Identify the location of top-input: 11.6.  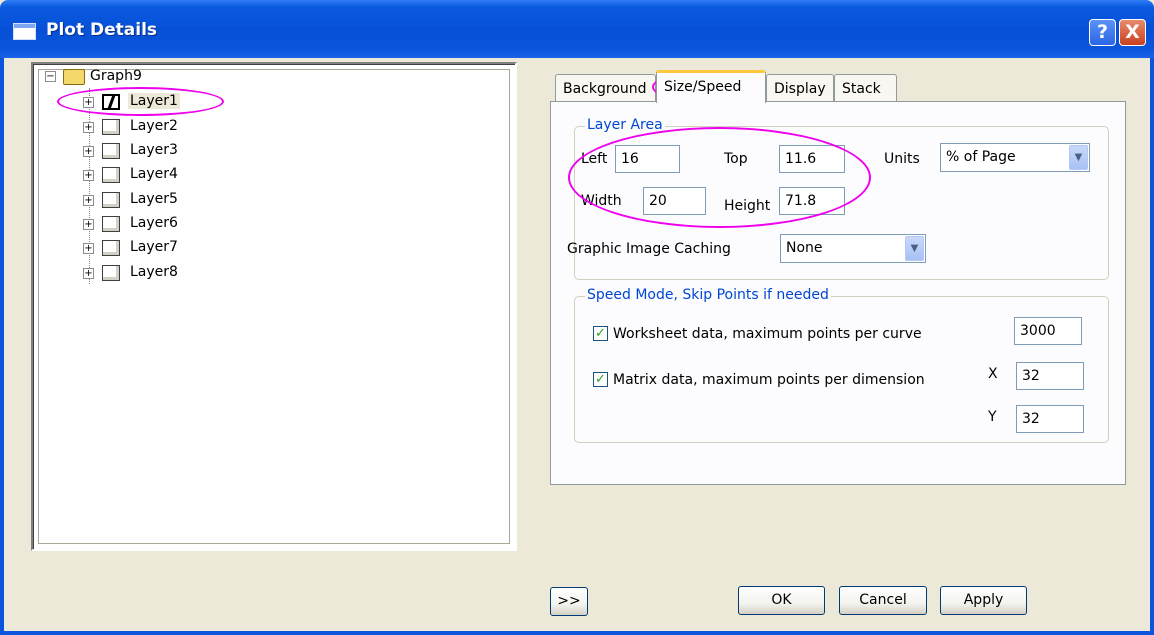
(812, 159).